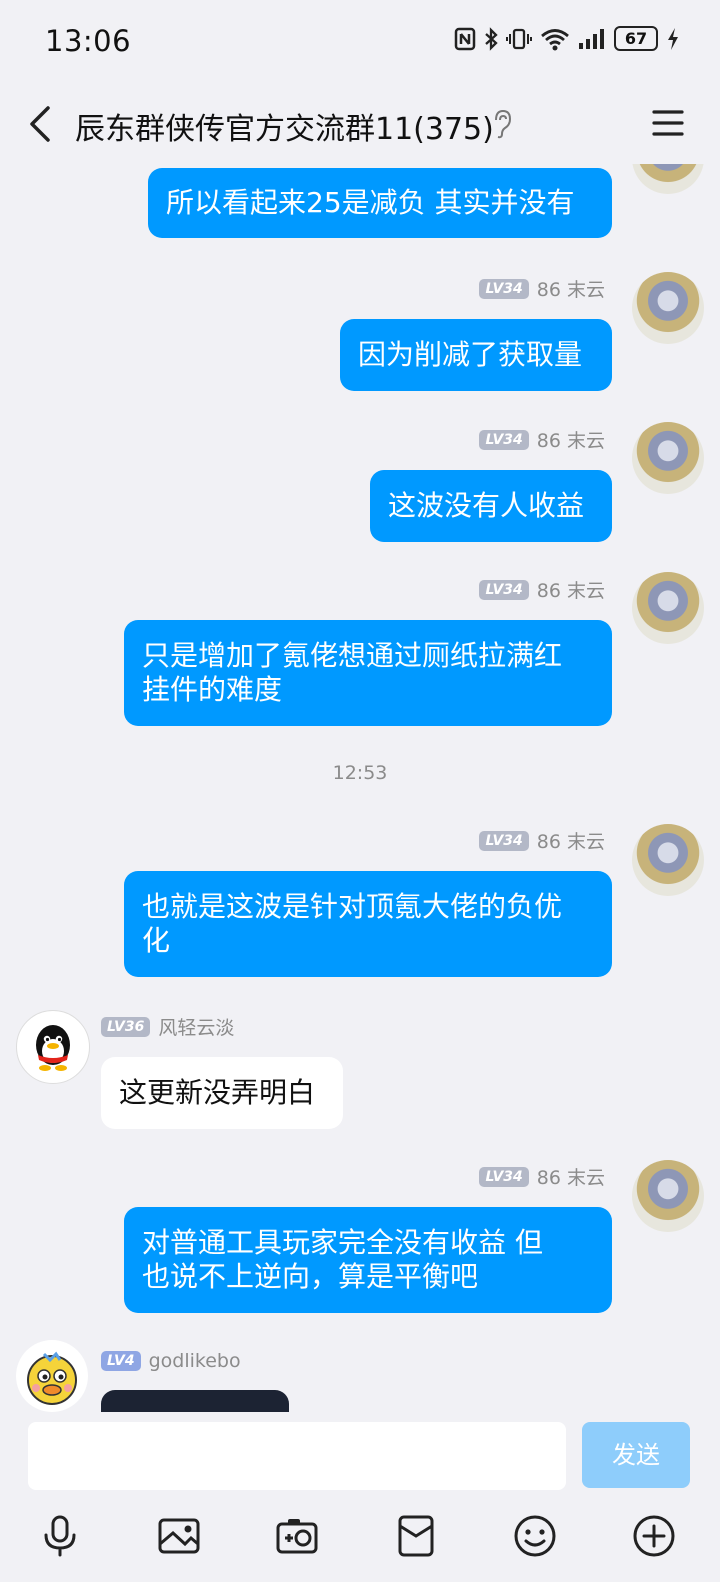  I want to click on red-packet-icon, so click(416, 1536).